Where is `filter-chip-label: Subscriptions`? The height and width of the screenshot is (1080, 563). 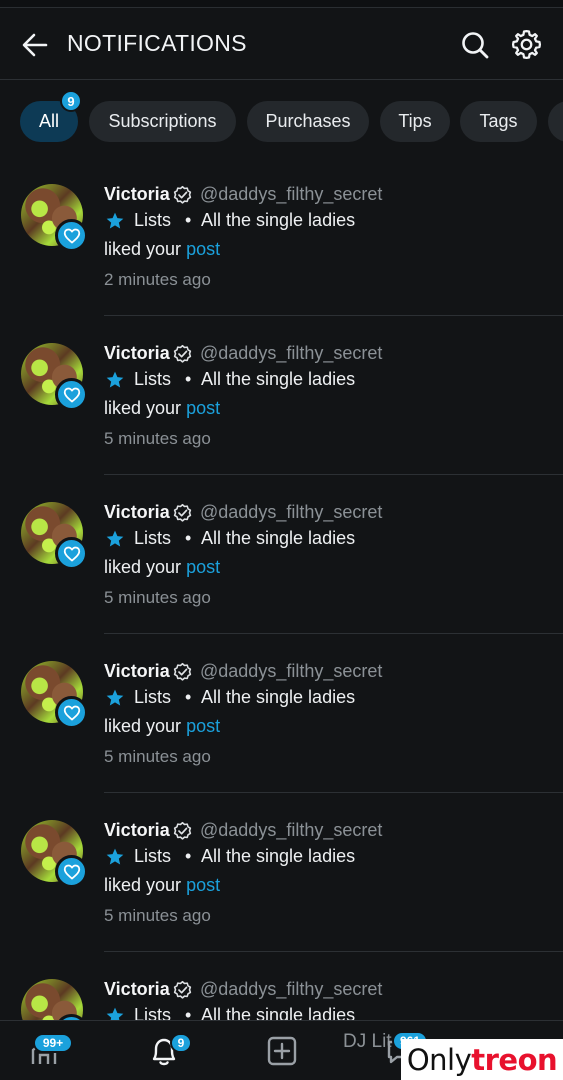
filter-chip-label: Subscriptions is located at coordinates (162, 121).